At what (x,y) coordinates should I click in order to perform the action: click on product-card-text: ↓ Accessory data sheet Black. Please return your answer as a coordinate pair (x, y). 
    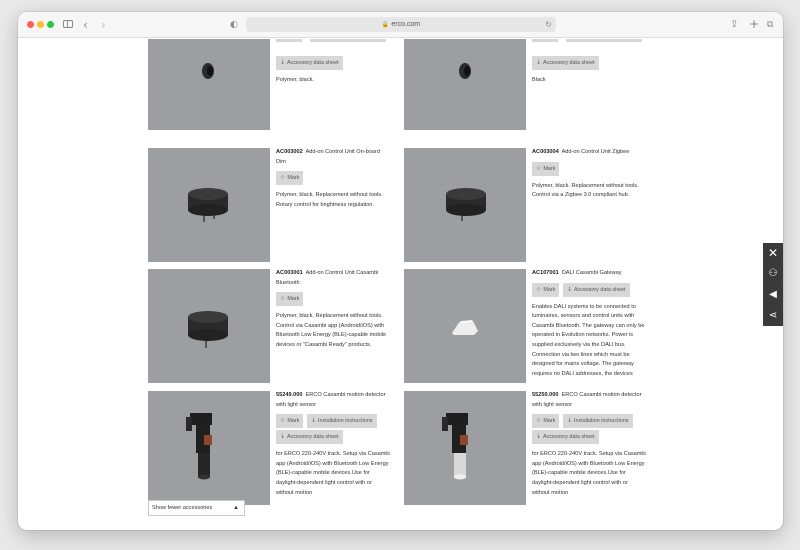
    Looking at the image, I should click on (589, 62).